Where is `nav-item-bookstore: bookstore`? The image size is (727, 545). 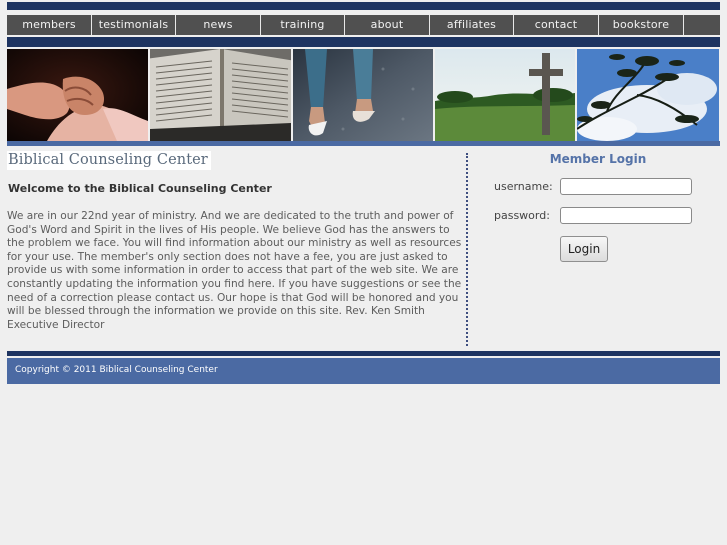 nav-item-bookstore: bookstore is located at coordinates (641, 25).